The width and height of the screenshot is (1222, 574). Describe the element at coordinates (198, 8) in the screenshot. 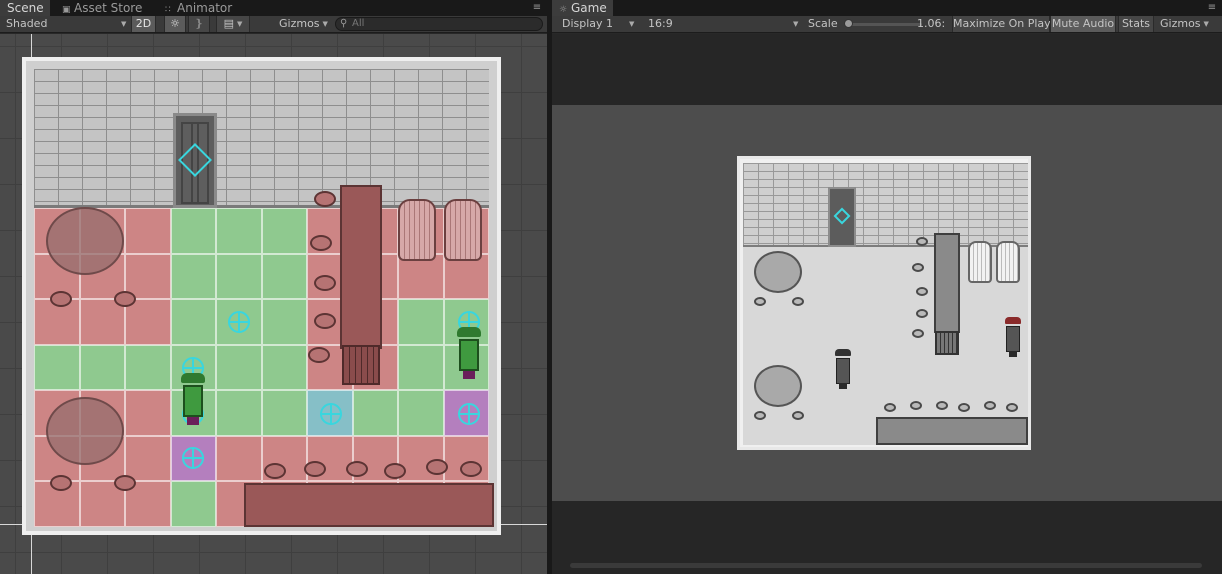

I see `tab-animator: ∷ Animator` at that location.